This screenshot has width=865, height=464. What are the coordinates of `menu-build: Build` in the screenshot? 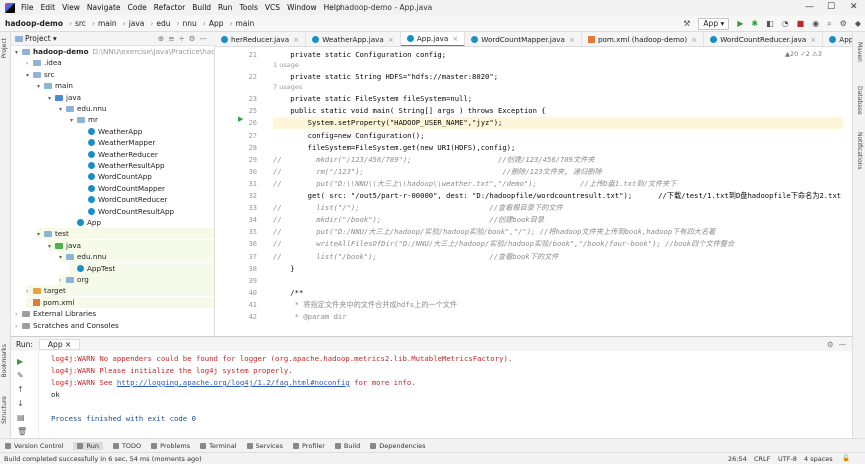 It's located at (201, 7).